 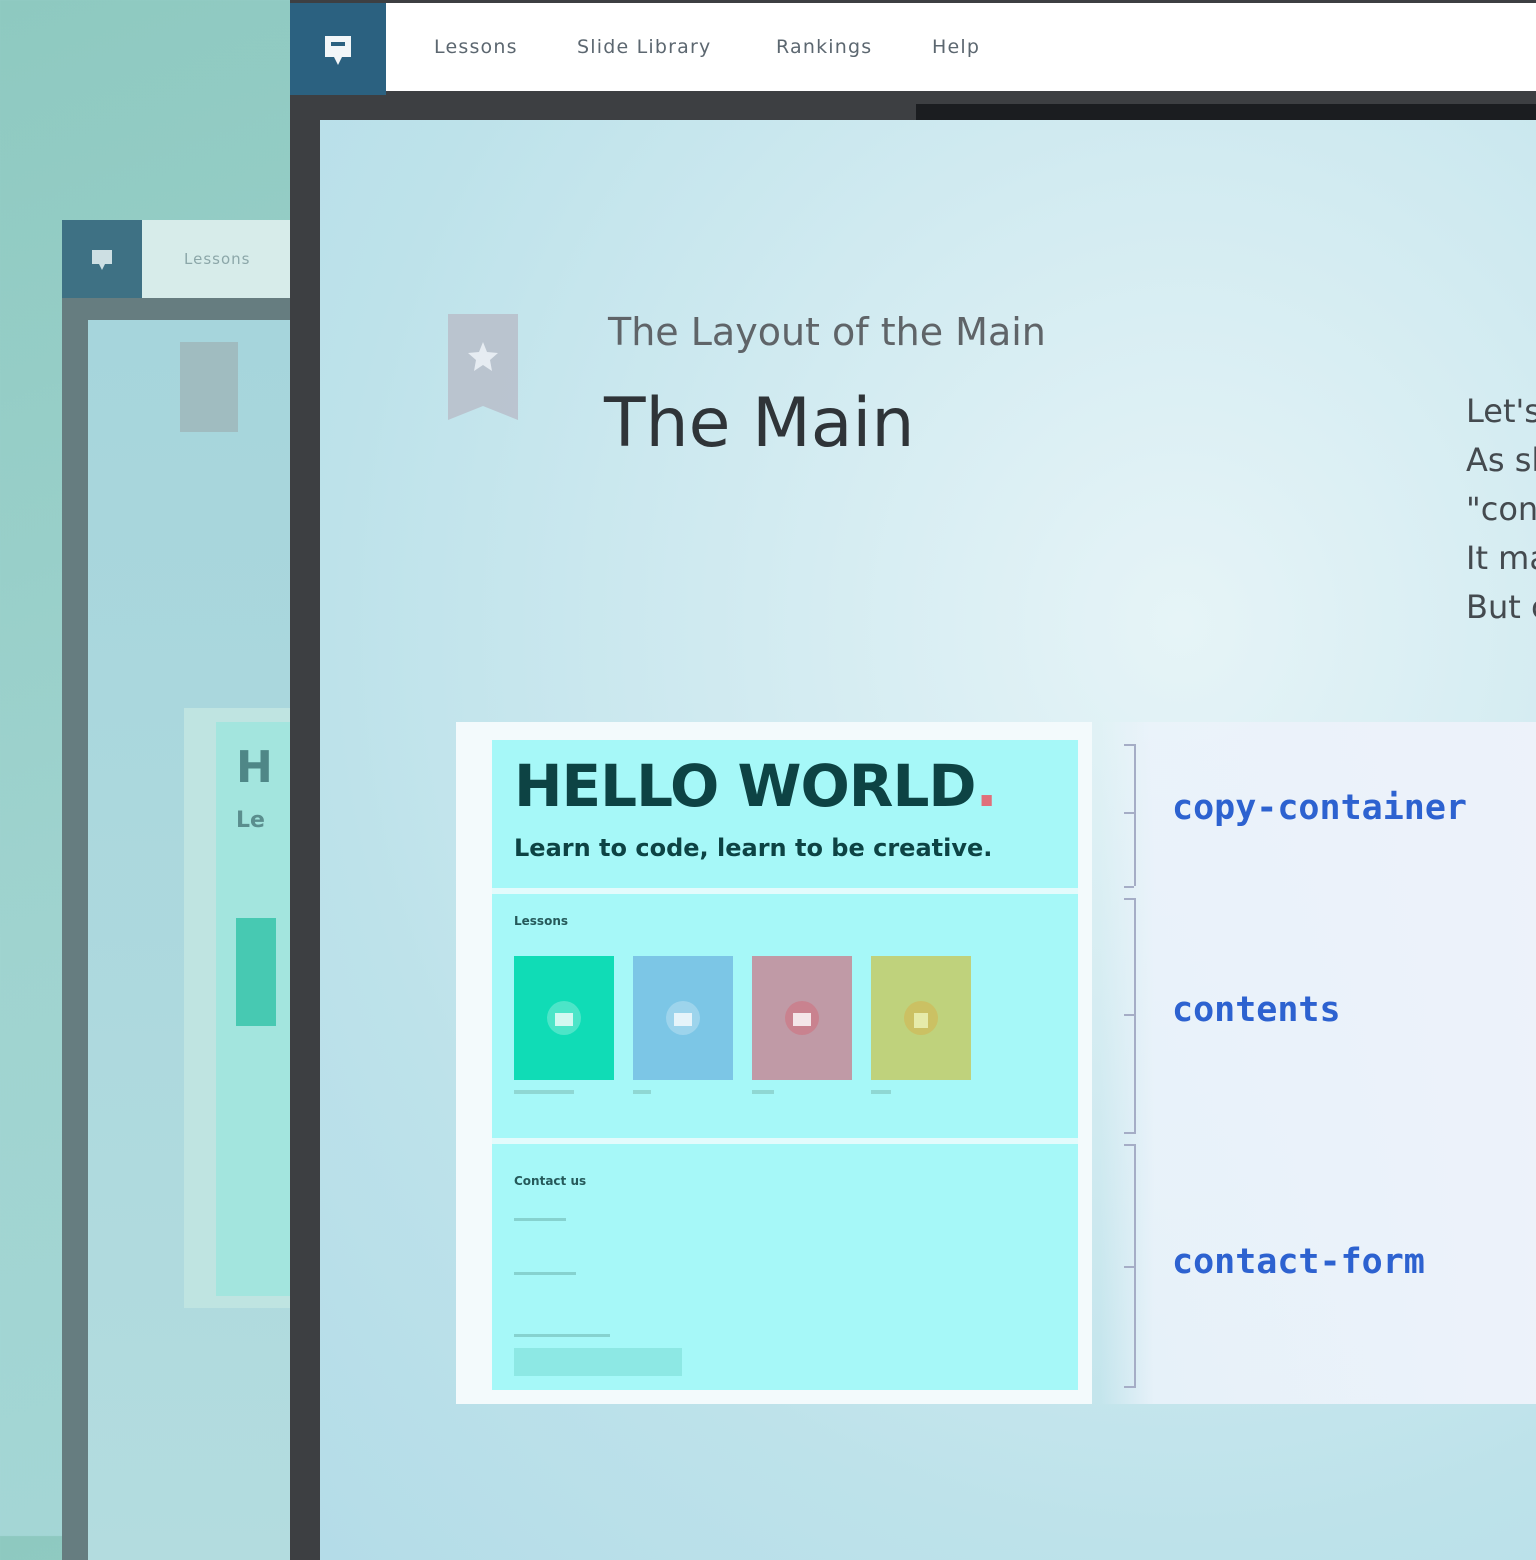 What do you see at coordinates (250, 820) in the screenshot?
I see `background-preview-tagline: Le` at bounding box center [250, 820].